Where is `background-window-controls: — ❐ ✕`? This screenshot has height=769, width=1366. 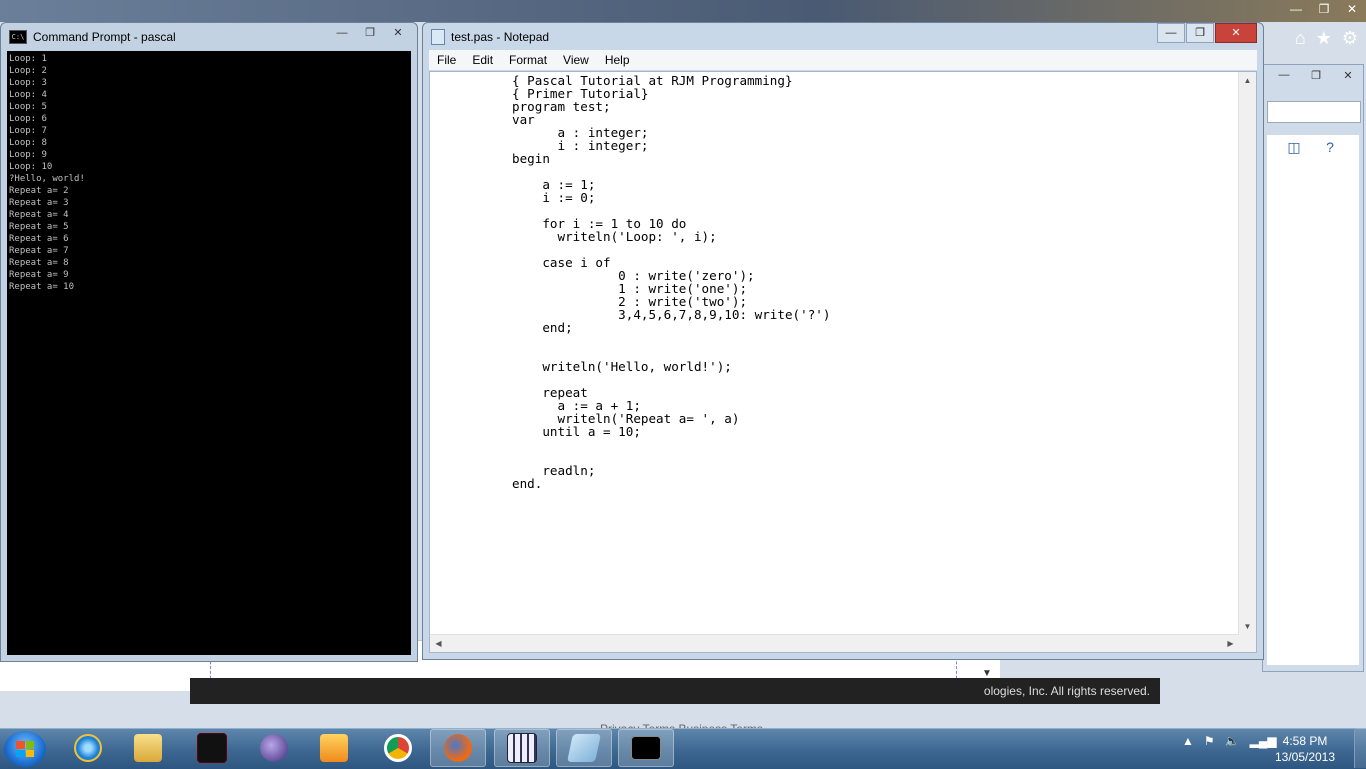
background-window-controls: — ❐ ✕ is located at coordinates (1324, 10).